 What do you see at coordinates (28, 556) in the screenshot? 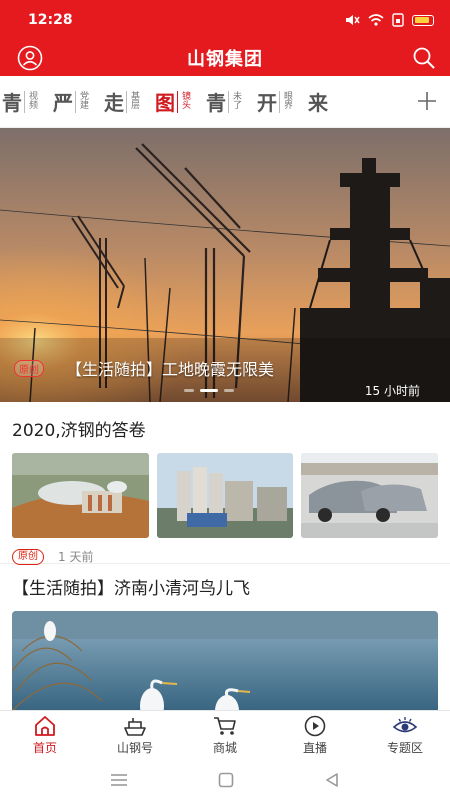
I see `original-tag: 原创` at bounding box center [28, 556].